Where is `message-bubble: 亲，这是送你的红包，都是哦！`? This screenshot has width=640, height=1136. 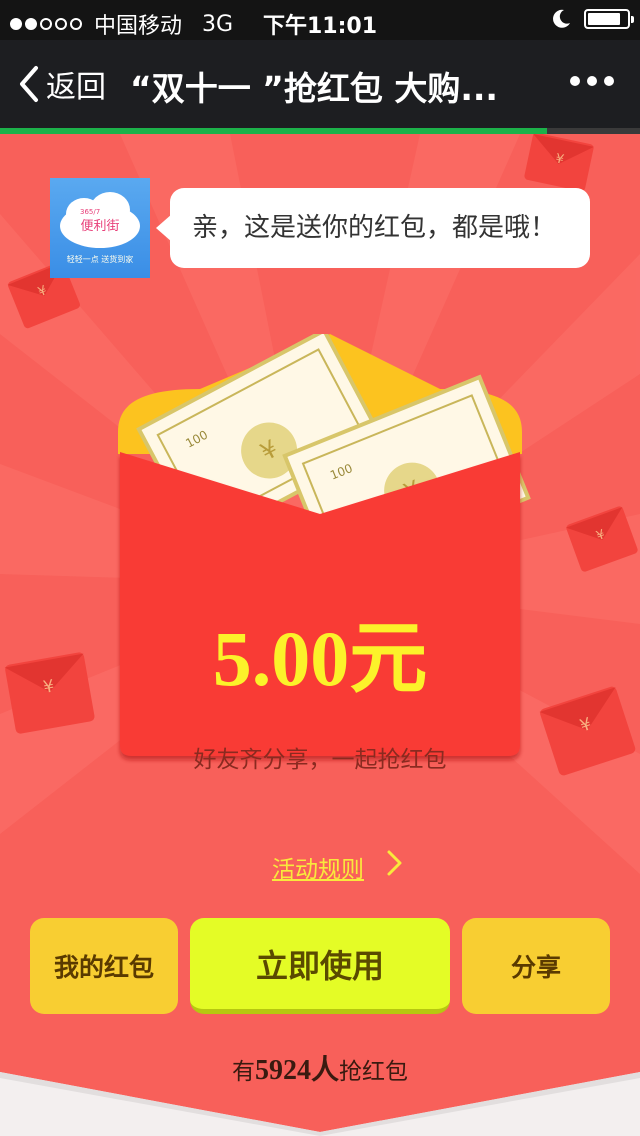
message-bubble: 亲，这是送你的红包，都是哦！ is located at coordinates (373, 228).